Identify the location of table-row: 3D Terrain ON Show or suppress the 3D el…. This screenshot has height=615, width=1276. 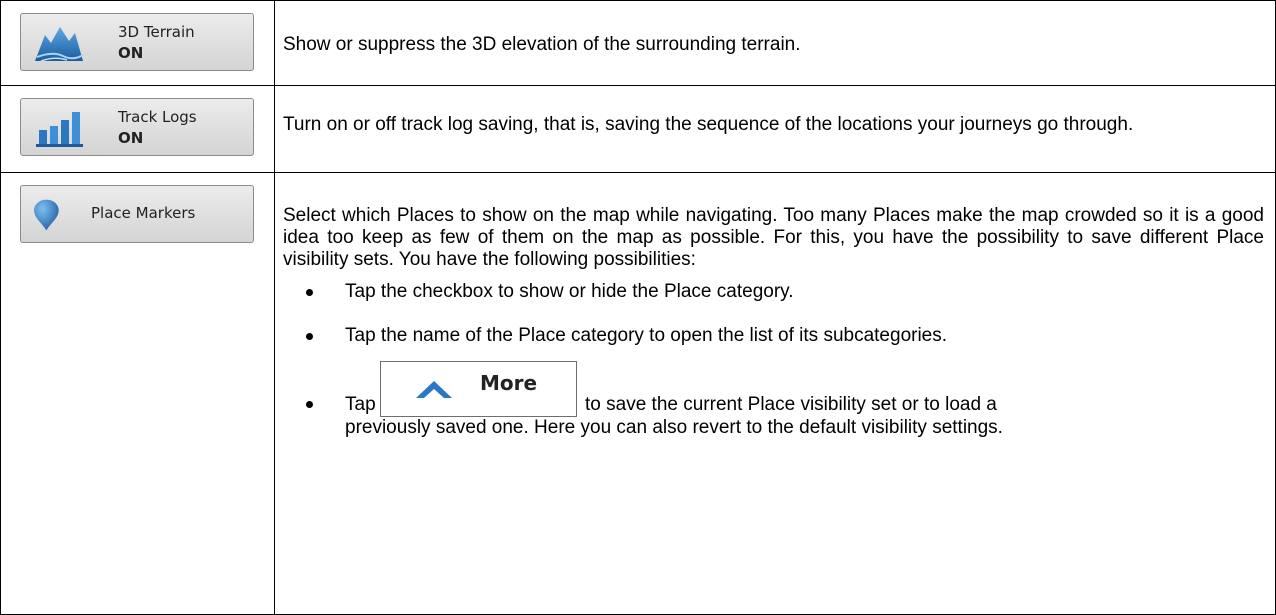
(638, 43).